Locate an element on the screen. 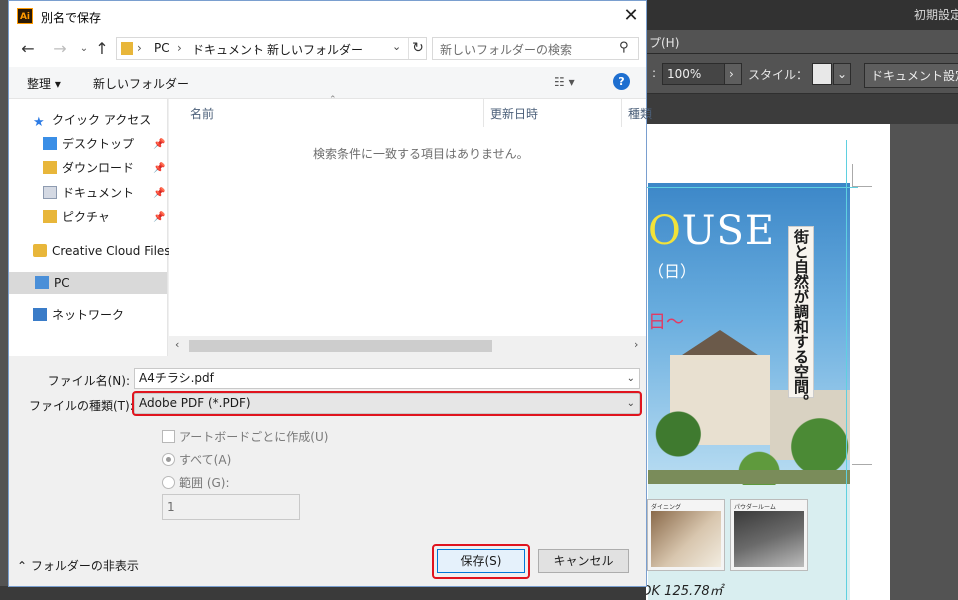 The image size is (958, 600). illustrator-toolbar-bottom is located at coordinates (323, 593).